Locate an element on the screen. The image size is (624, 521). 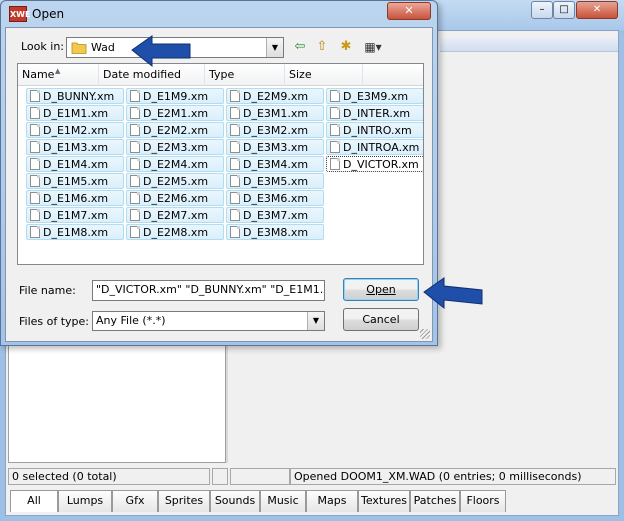
file-item: D_E2M5.xm is located at coordinates (175, 181).